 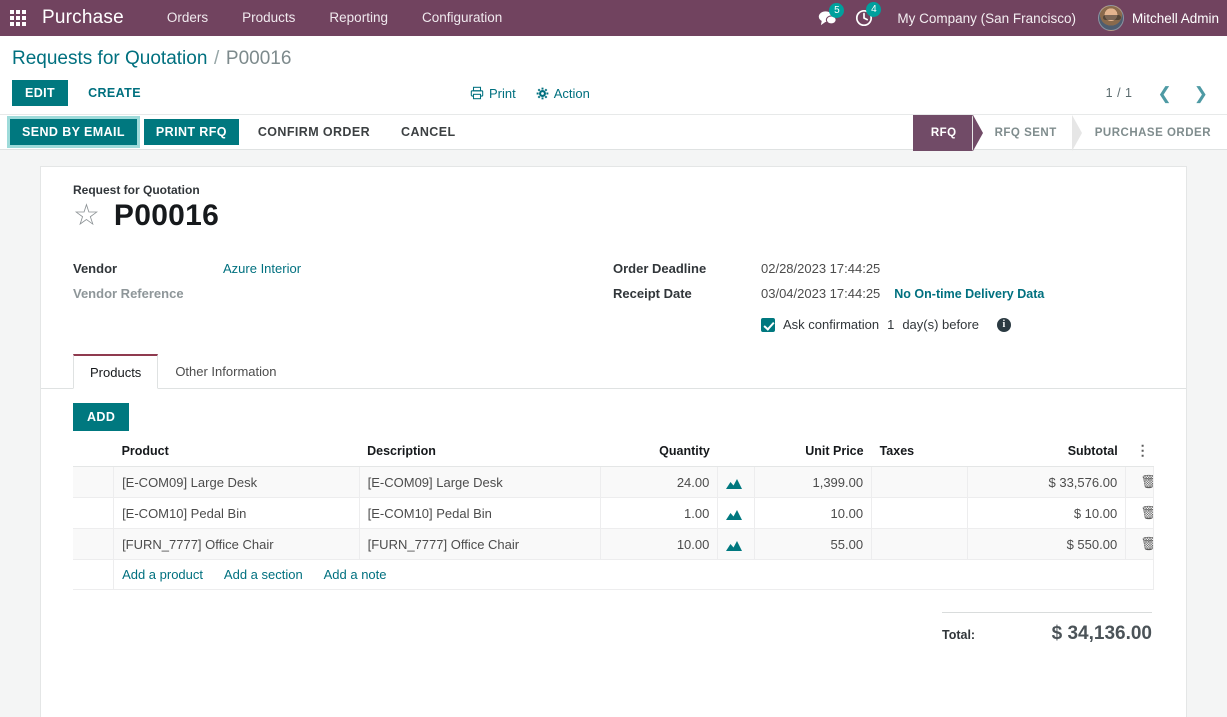 I want to click on status-stage-purchase-order: PURCHASE ORDER, so click(x=1149, y=133).